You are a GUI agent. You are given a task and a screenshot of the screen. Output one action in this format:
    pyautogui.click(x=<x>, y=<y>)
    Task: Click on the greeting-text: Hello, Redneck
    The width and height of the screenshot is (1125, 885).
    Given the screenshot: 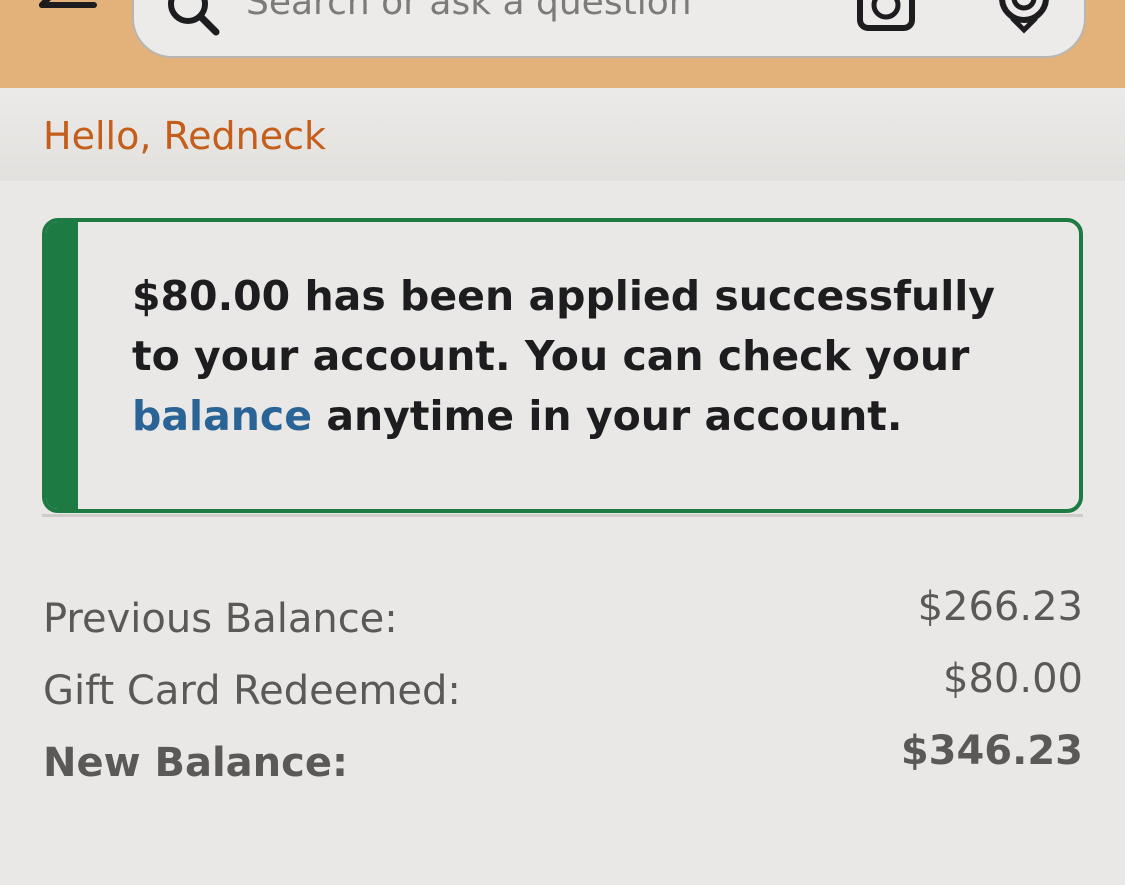 What is the action you would take?
    pyautogui.click(x=184, y=136)
    